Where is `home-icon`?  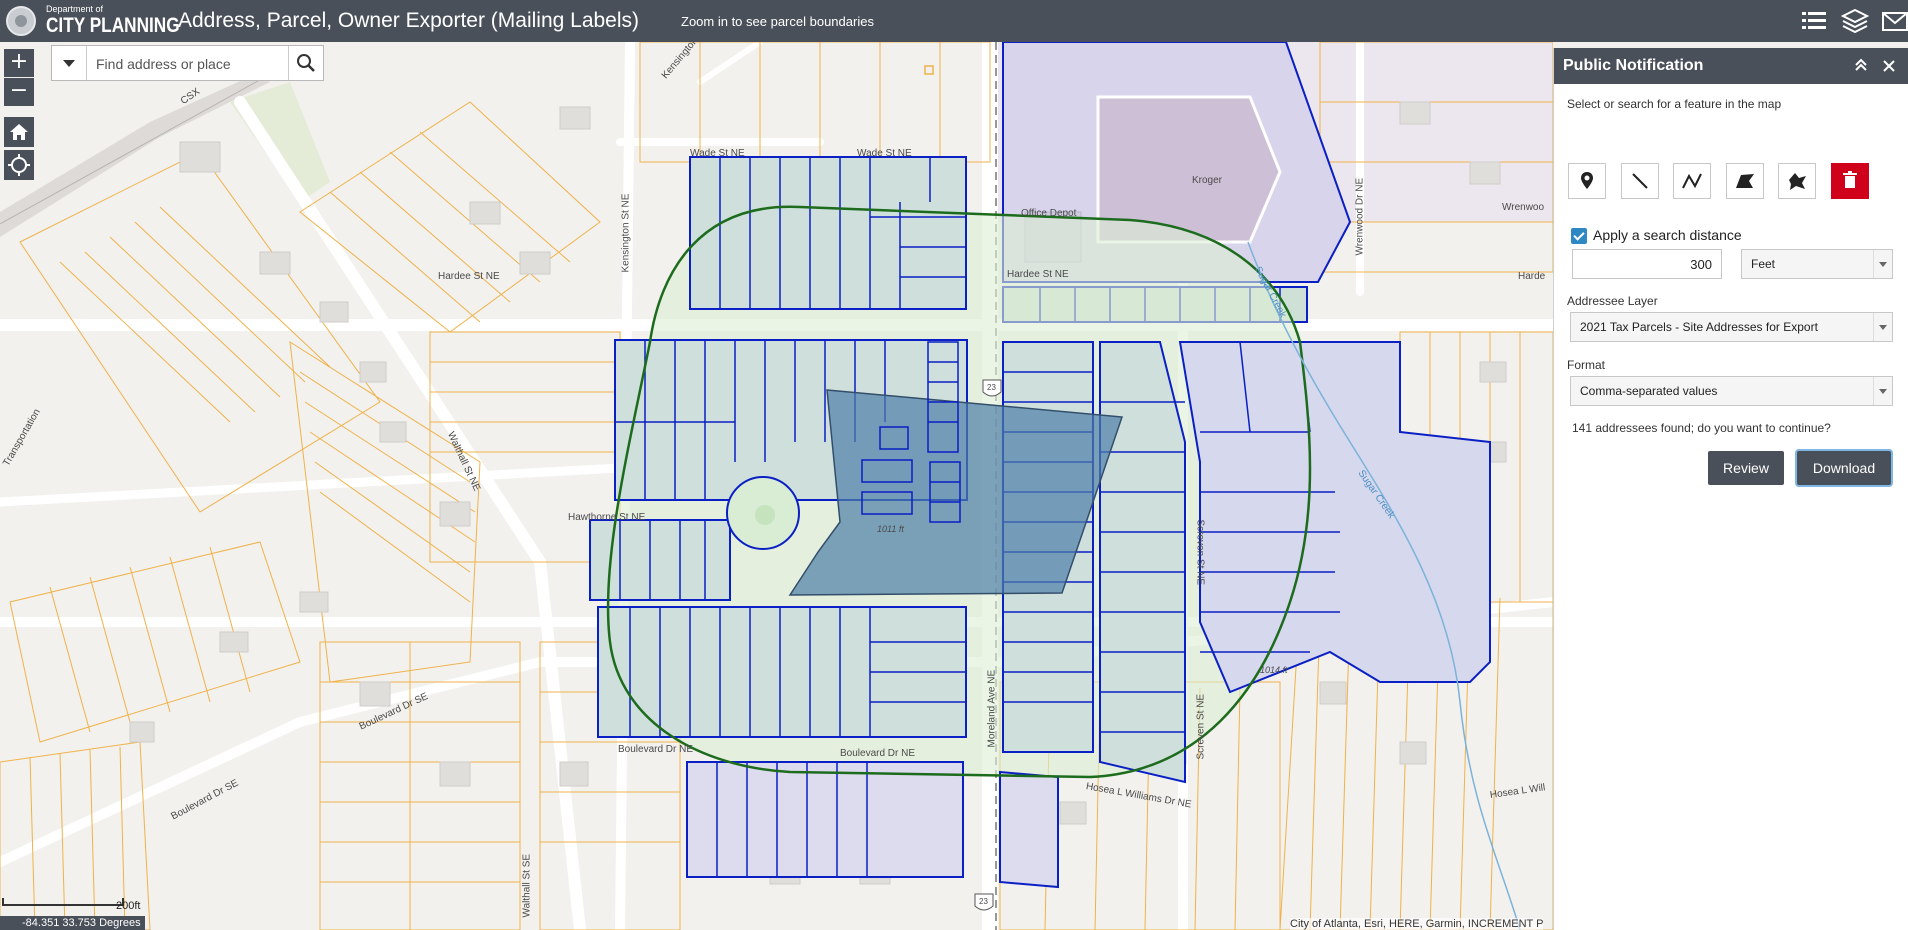 home-icon is located at coordinates (19, 132).